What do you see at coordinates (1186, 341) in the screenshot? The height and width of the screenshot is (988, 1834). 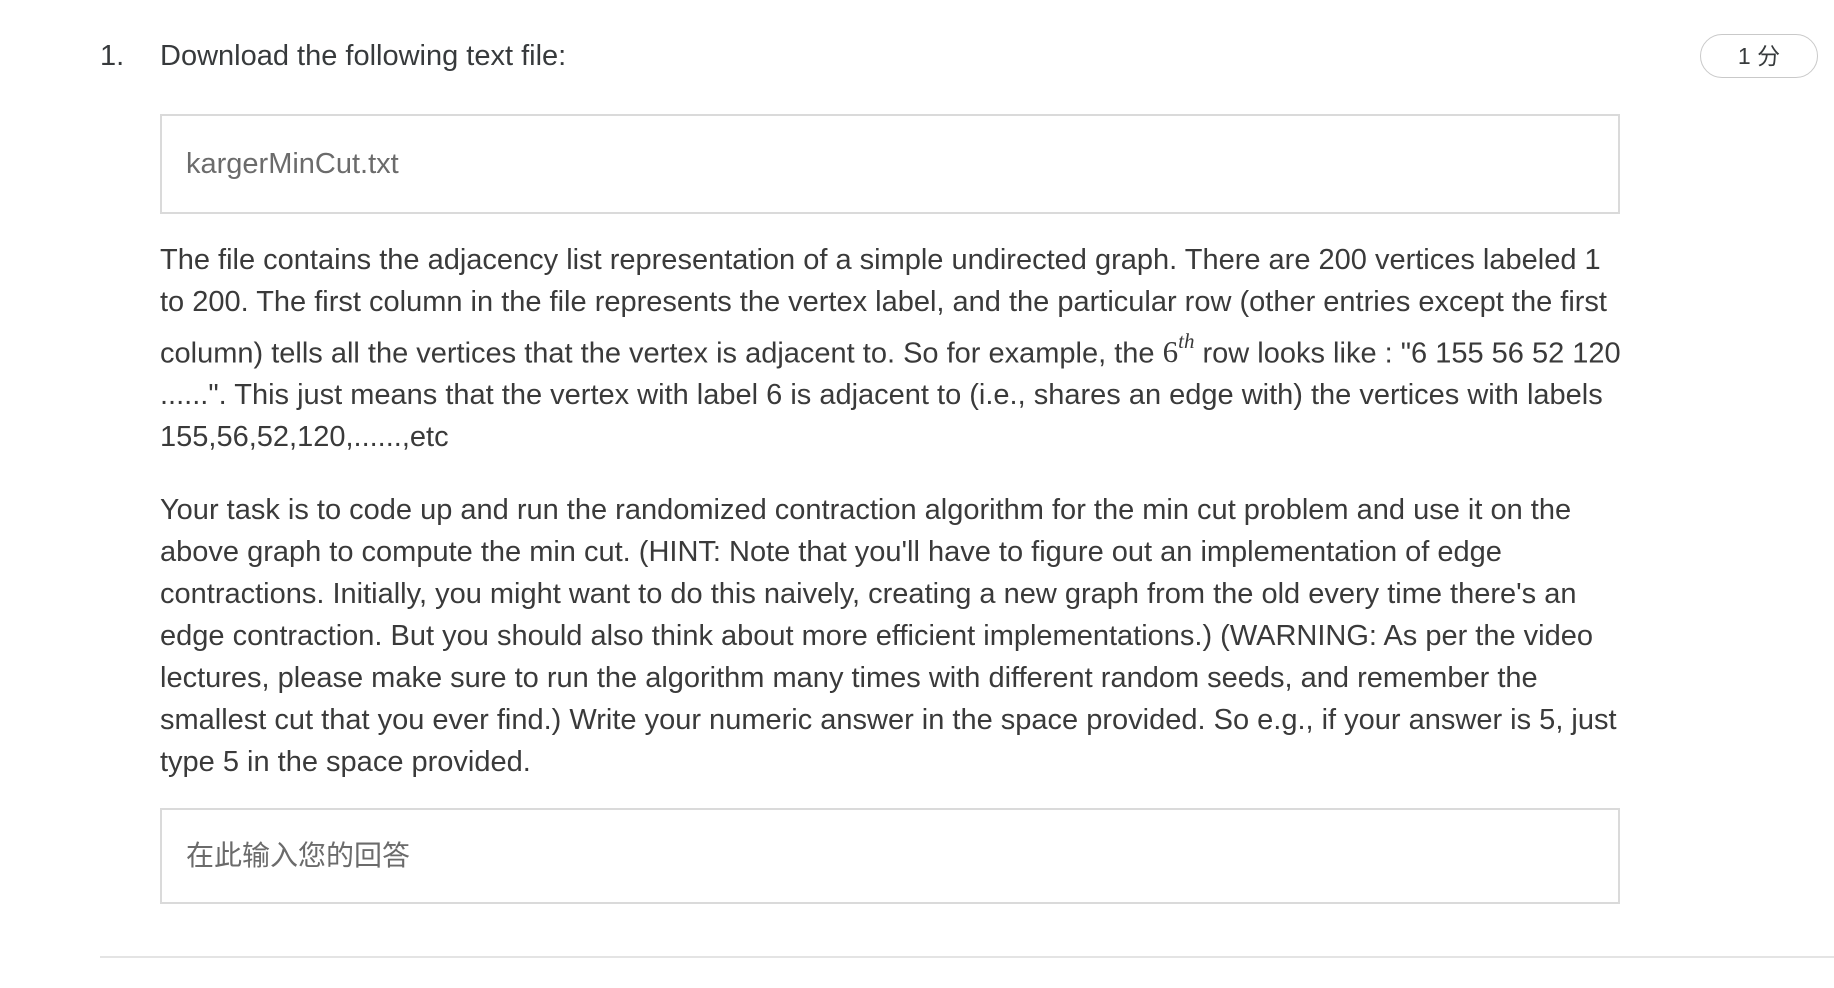 I see `math-superscript: th` at bounding box center [1186, 341].